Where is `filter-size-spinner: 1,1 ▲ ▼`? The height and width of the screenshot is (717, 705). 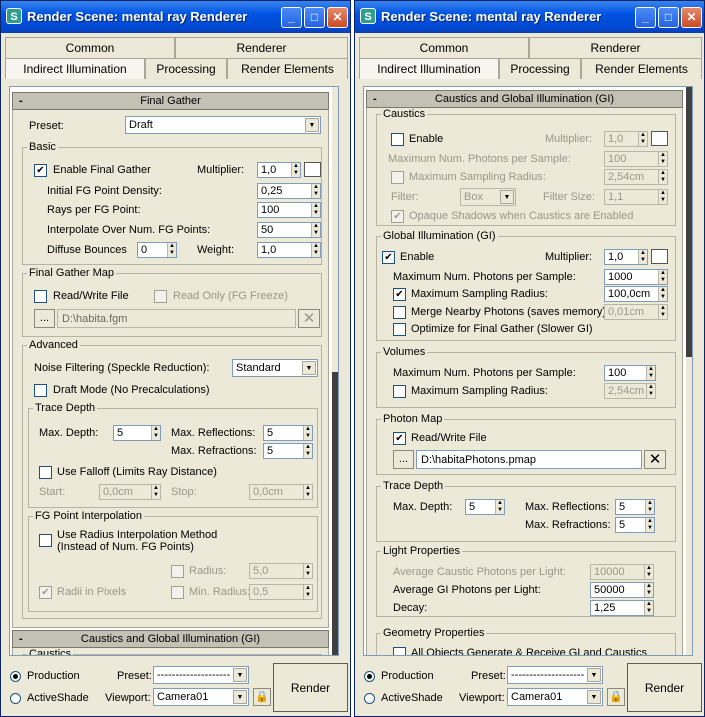 filter-size-spinner: 1,1 ▲ ▼ is located at coordinates (636, 197).